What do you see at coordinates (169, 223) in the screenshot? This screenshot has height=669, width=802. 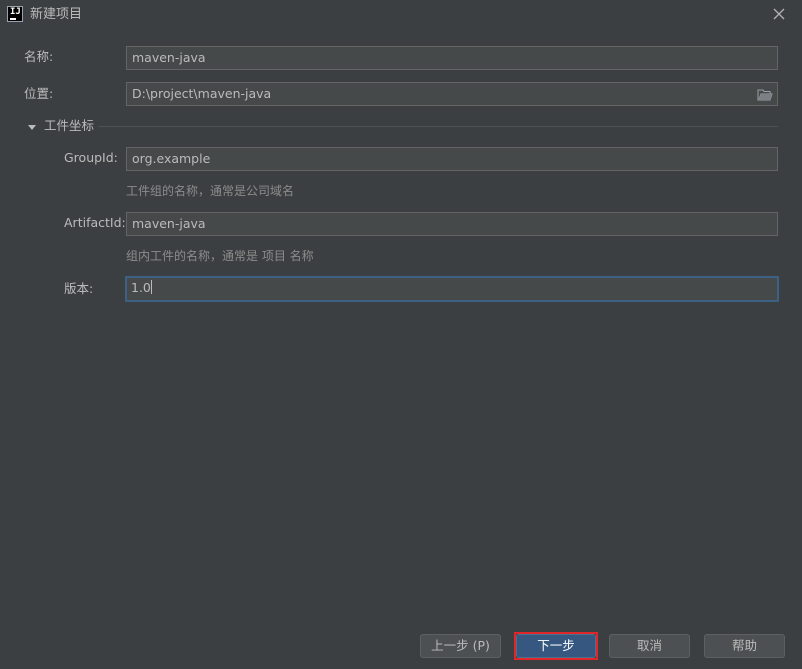 I see `artifactid-value: maven-java` at bounding box center [169, 223].